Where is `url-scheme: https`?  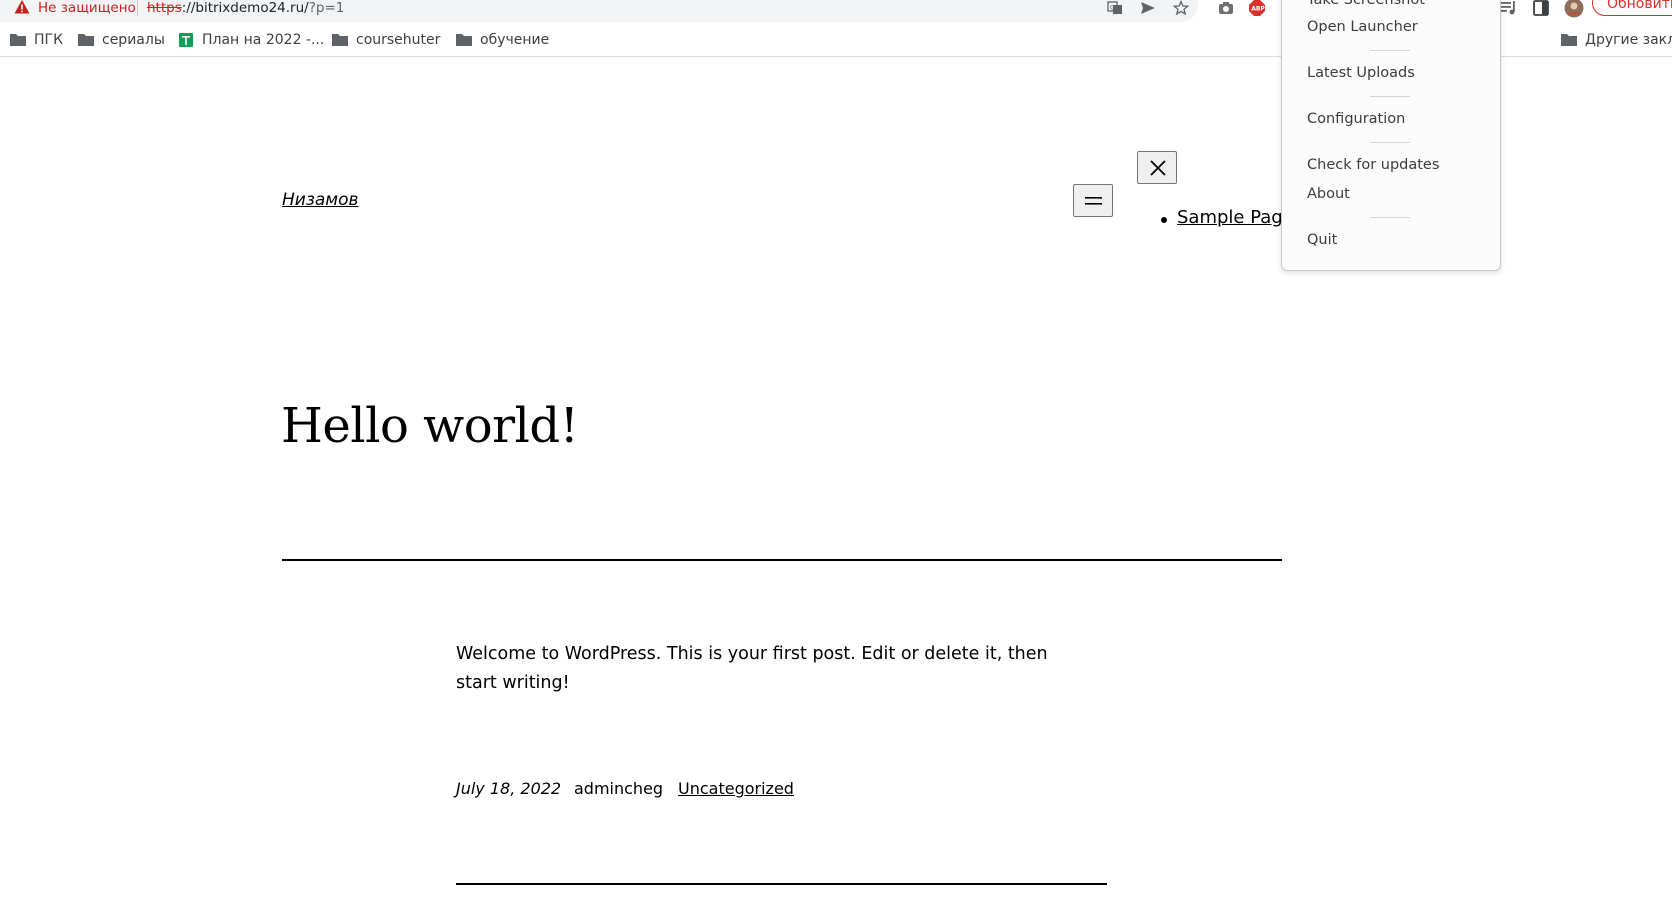
url-scheme: https is located at coordinates (164, 8).